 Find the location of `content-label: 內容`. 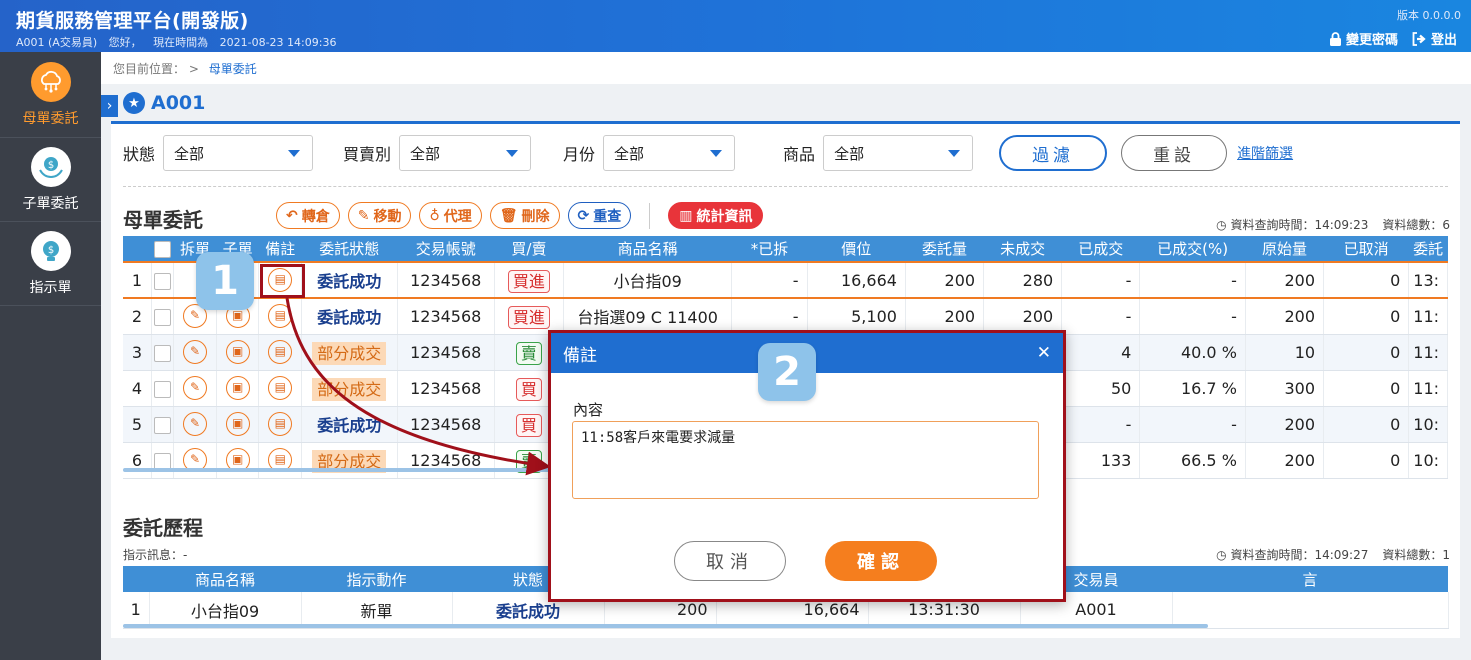

content-label: 內容 is located at coordinates (588, 410).